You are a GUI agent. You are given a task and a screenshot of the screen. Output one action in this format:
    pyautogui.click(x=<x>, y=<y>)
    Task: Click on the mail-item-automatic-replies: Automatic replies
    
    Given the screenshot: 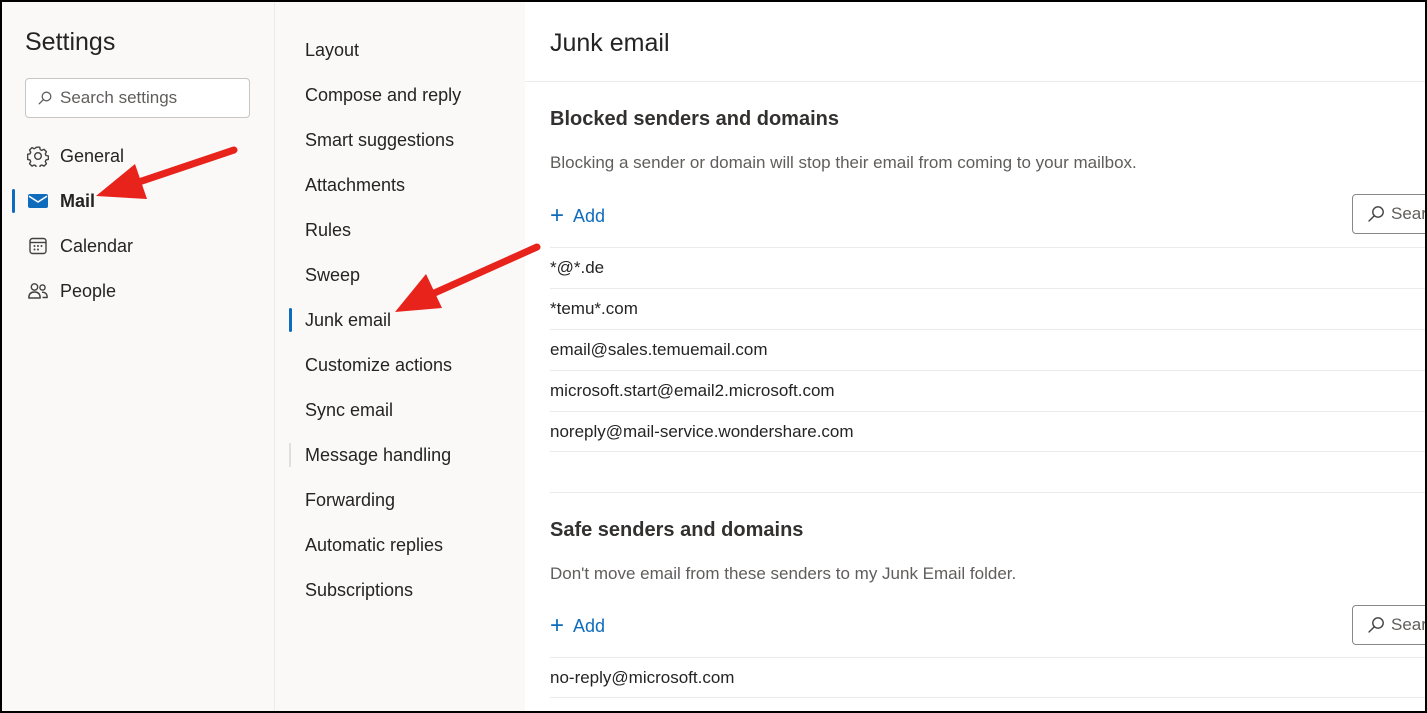 What is the action you would take?
    pyautogui.click(x=404, y=545)
    